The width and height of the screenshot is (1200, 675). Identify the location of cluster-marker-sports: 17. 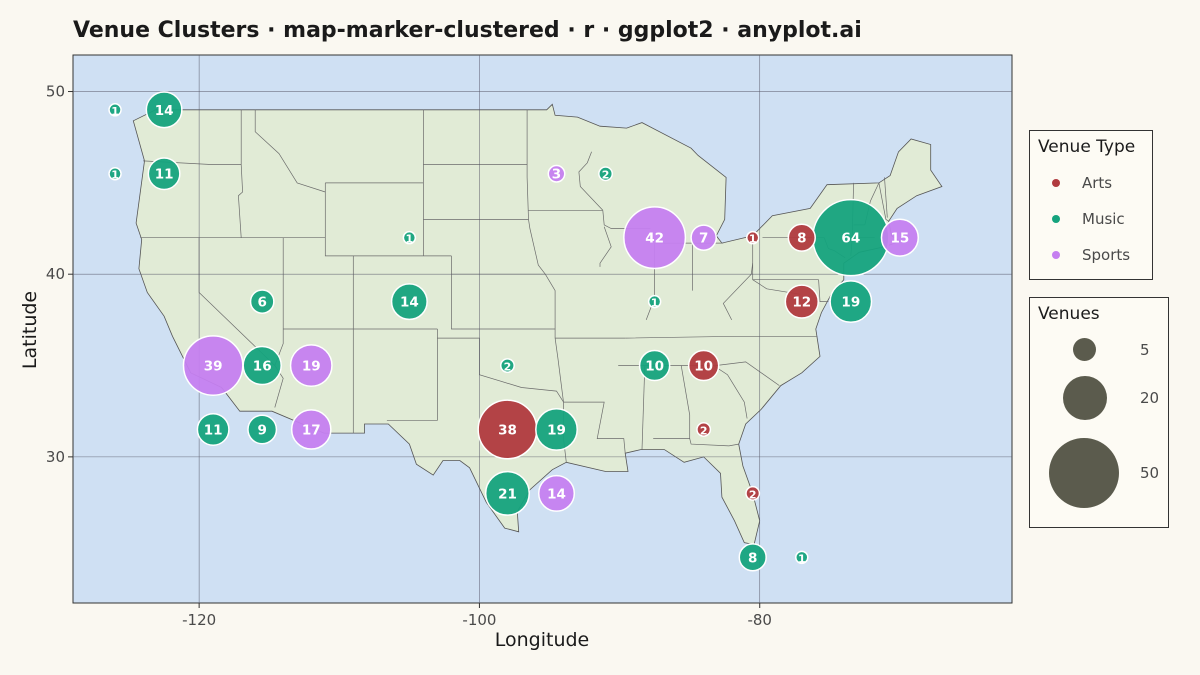
(311, 429).